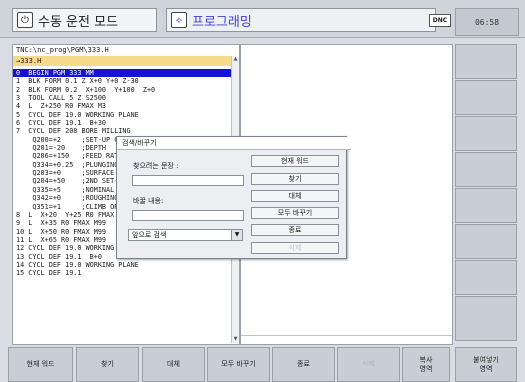  I want to click on line-number: 13, so click(20, 256).